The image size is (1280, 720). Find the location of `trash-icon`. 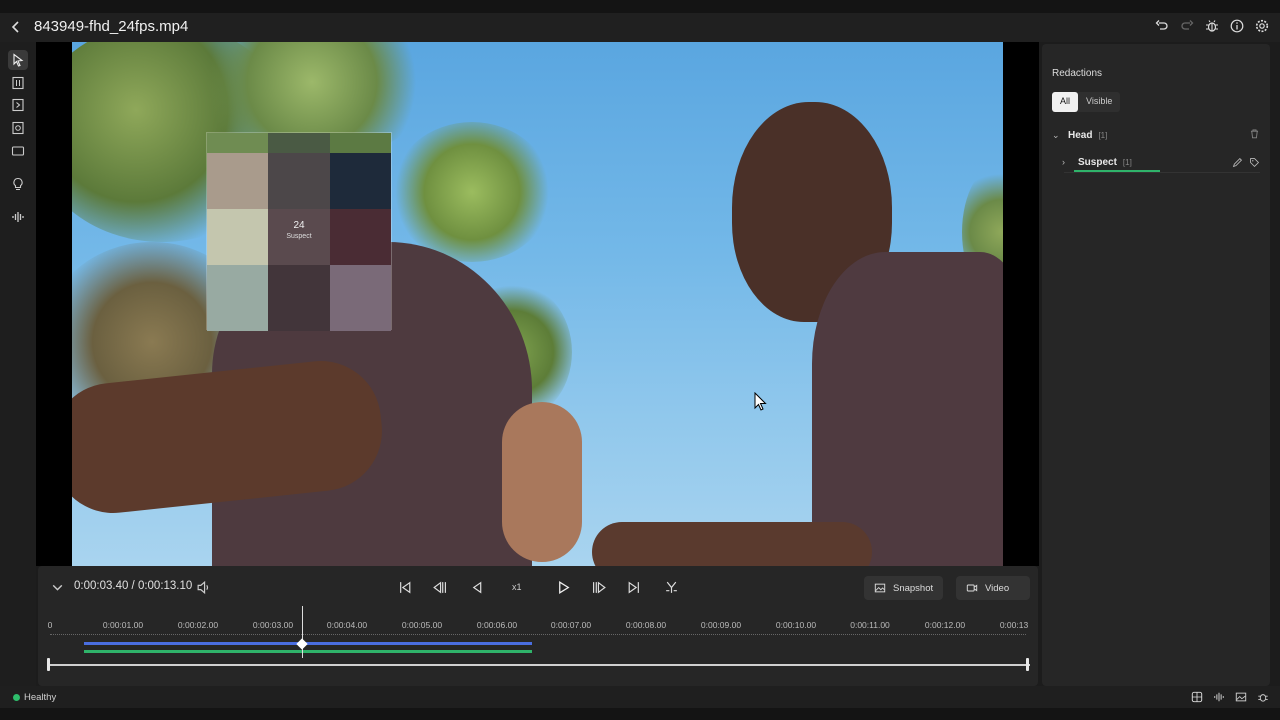

trash-icon is located at coordinates (1254, 135).